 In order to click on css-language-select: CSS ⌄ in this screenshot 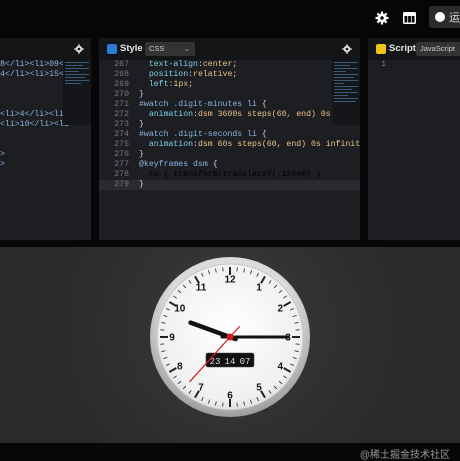, I will do `click(170, 49)`.